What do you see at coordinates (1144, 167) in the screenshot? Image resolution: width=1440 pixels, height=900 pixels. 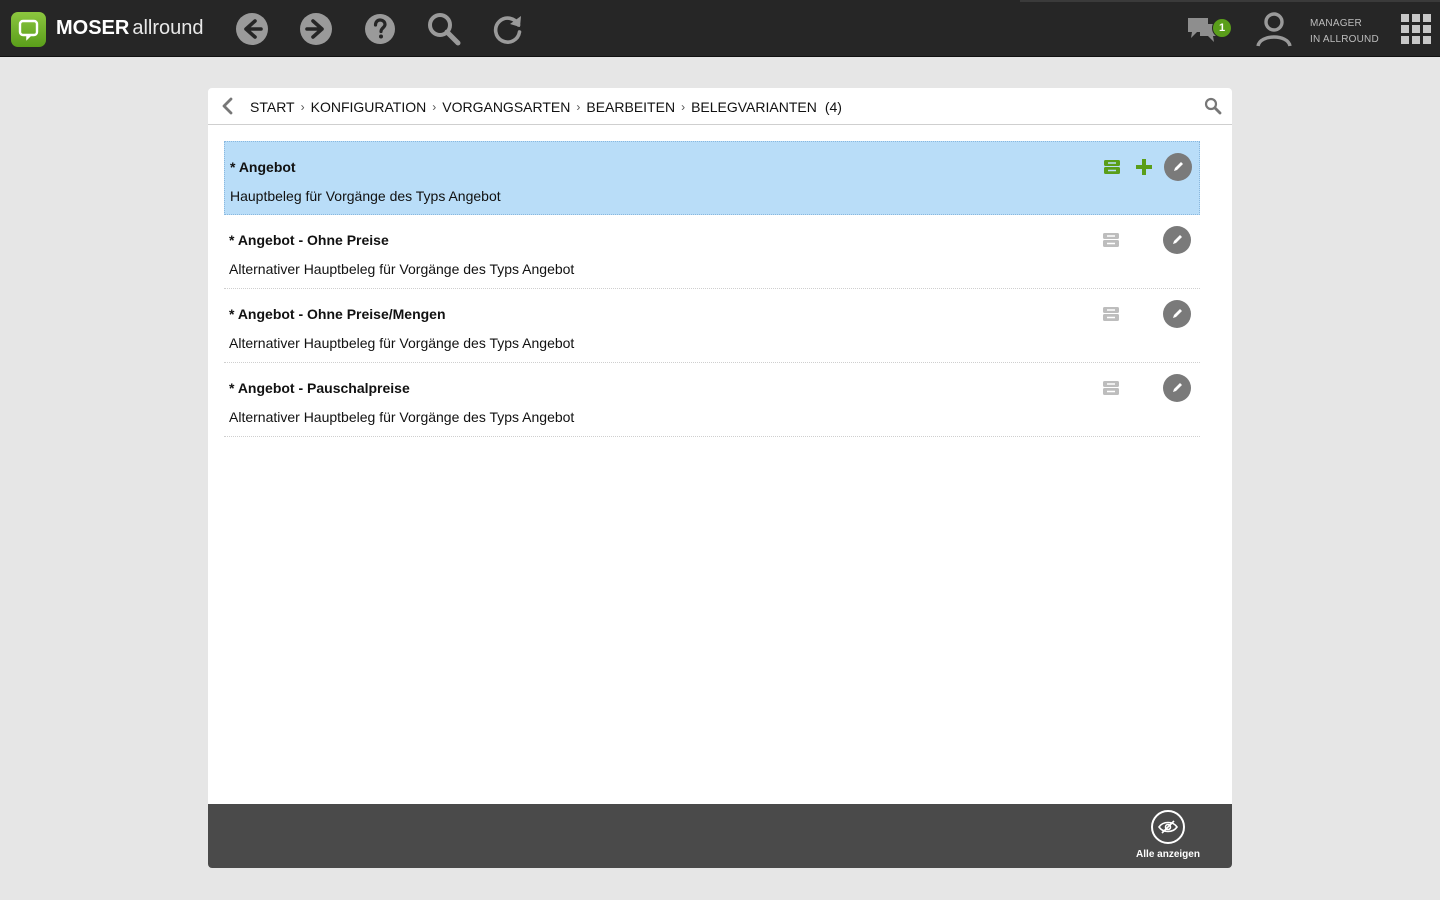 I see `plus-icon` at bounding box center [1144, 167].